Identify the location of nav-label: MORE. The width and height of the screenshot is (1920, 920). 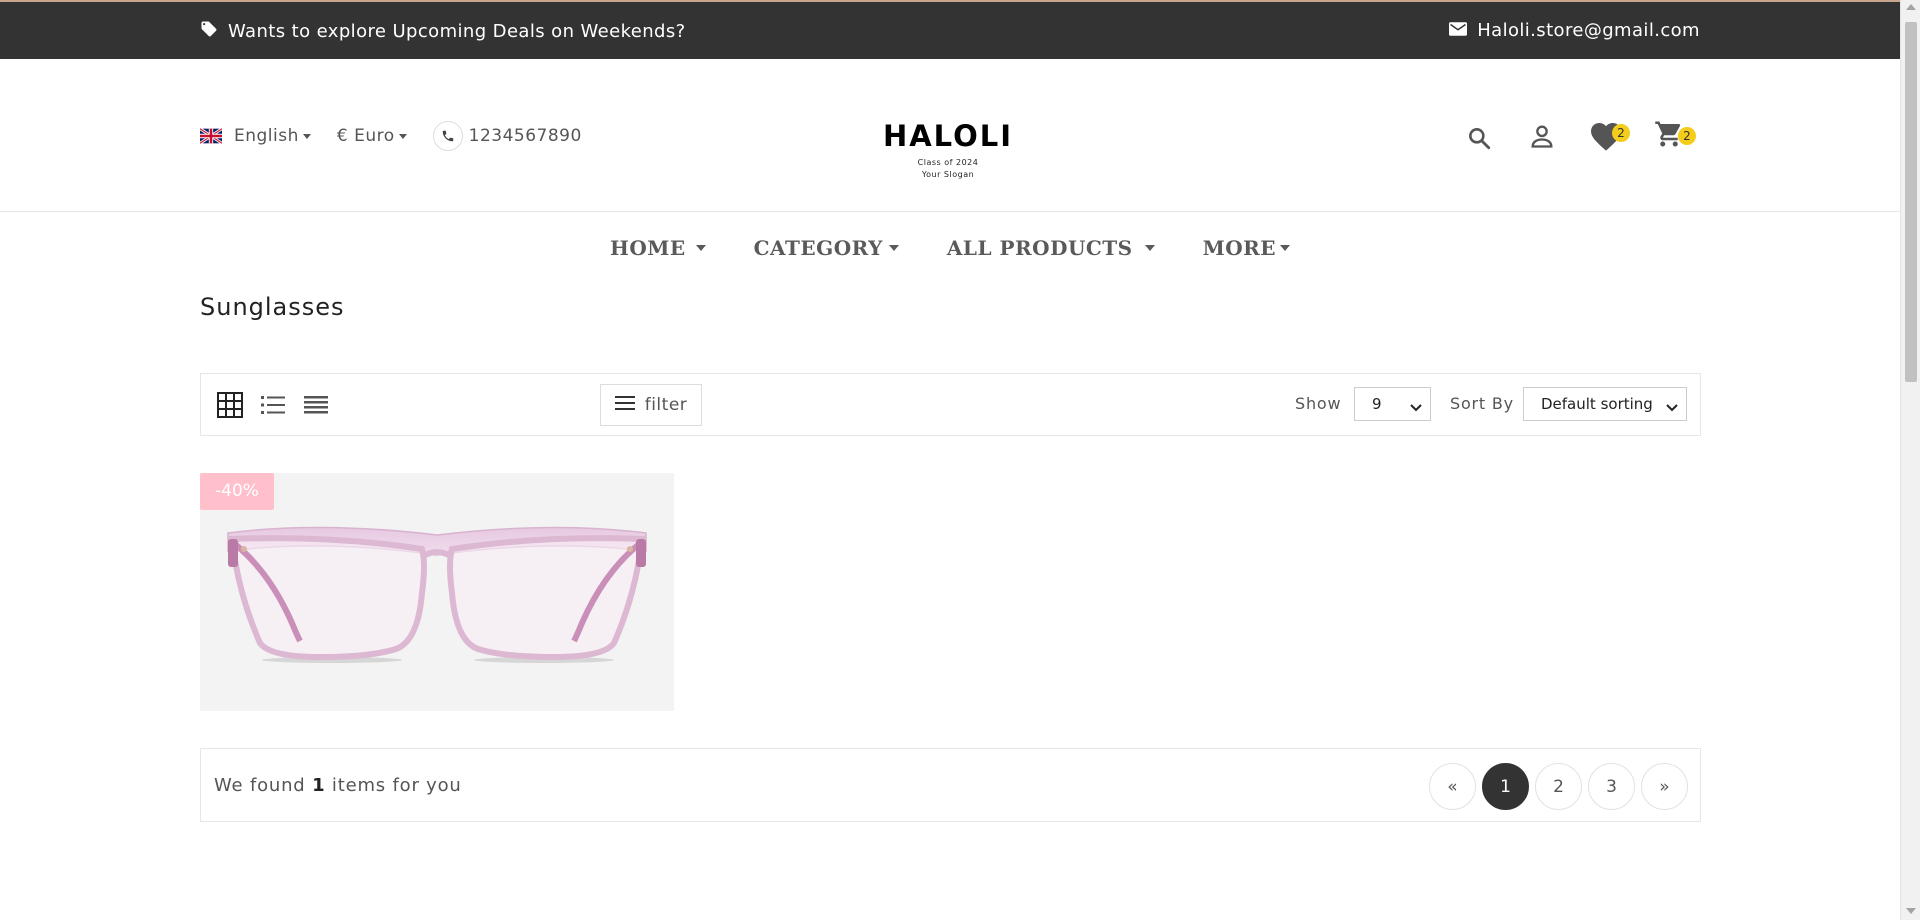
(1239, 248).